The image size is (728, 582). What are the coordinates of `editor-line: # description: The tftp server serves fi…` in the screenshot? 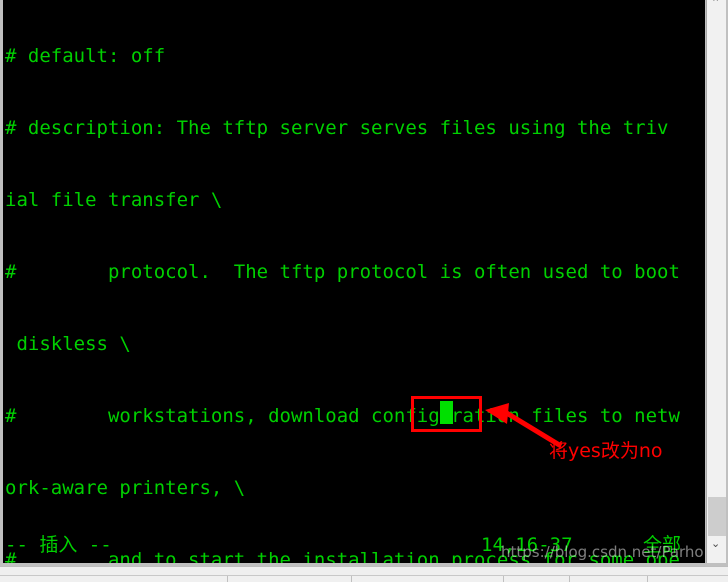 It's located at (337, 128).